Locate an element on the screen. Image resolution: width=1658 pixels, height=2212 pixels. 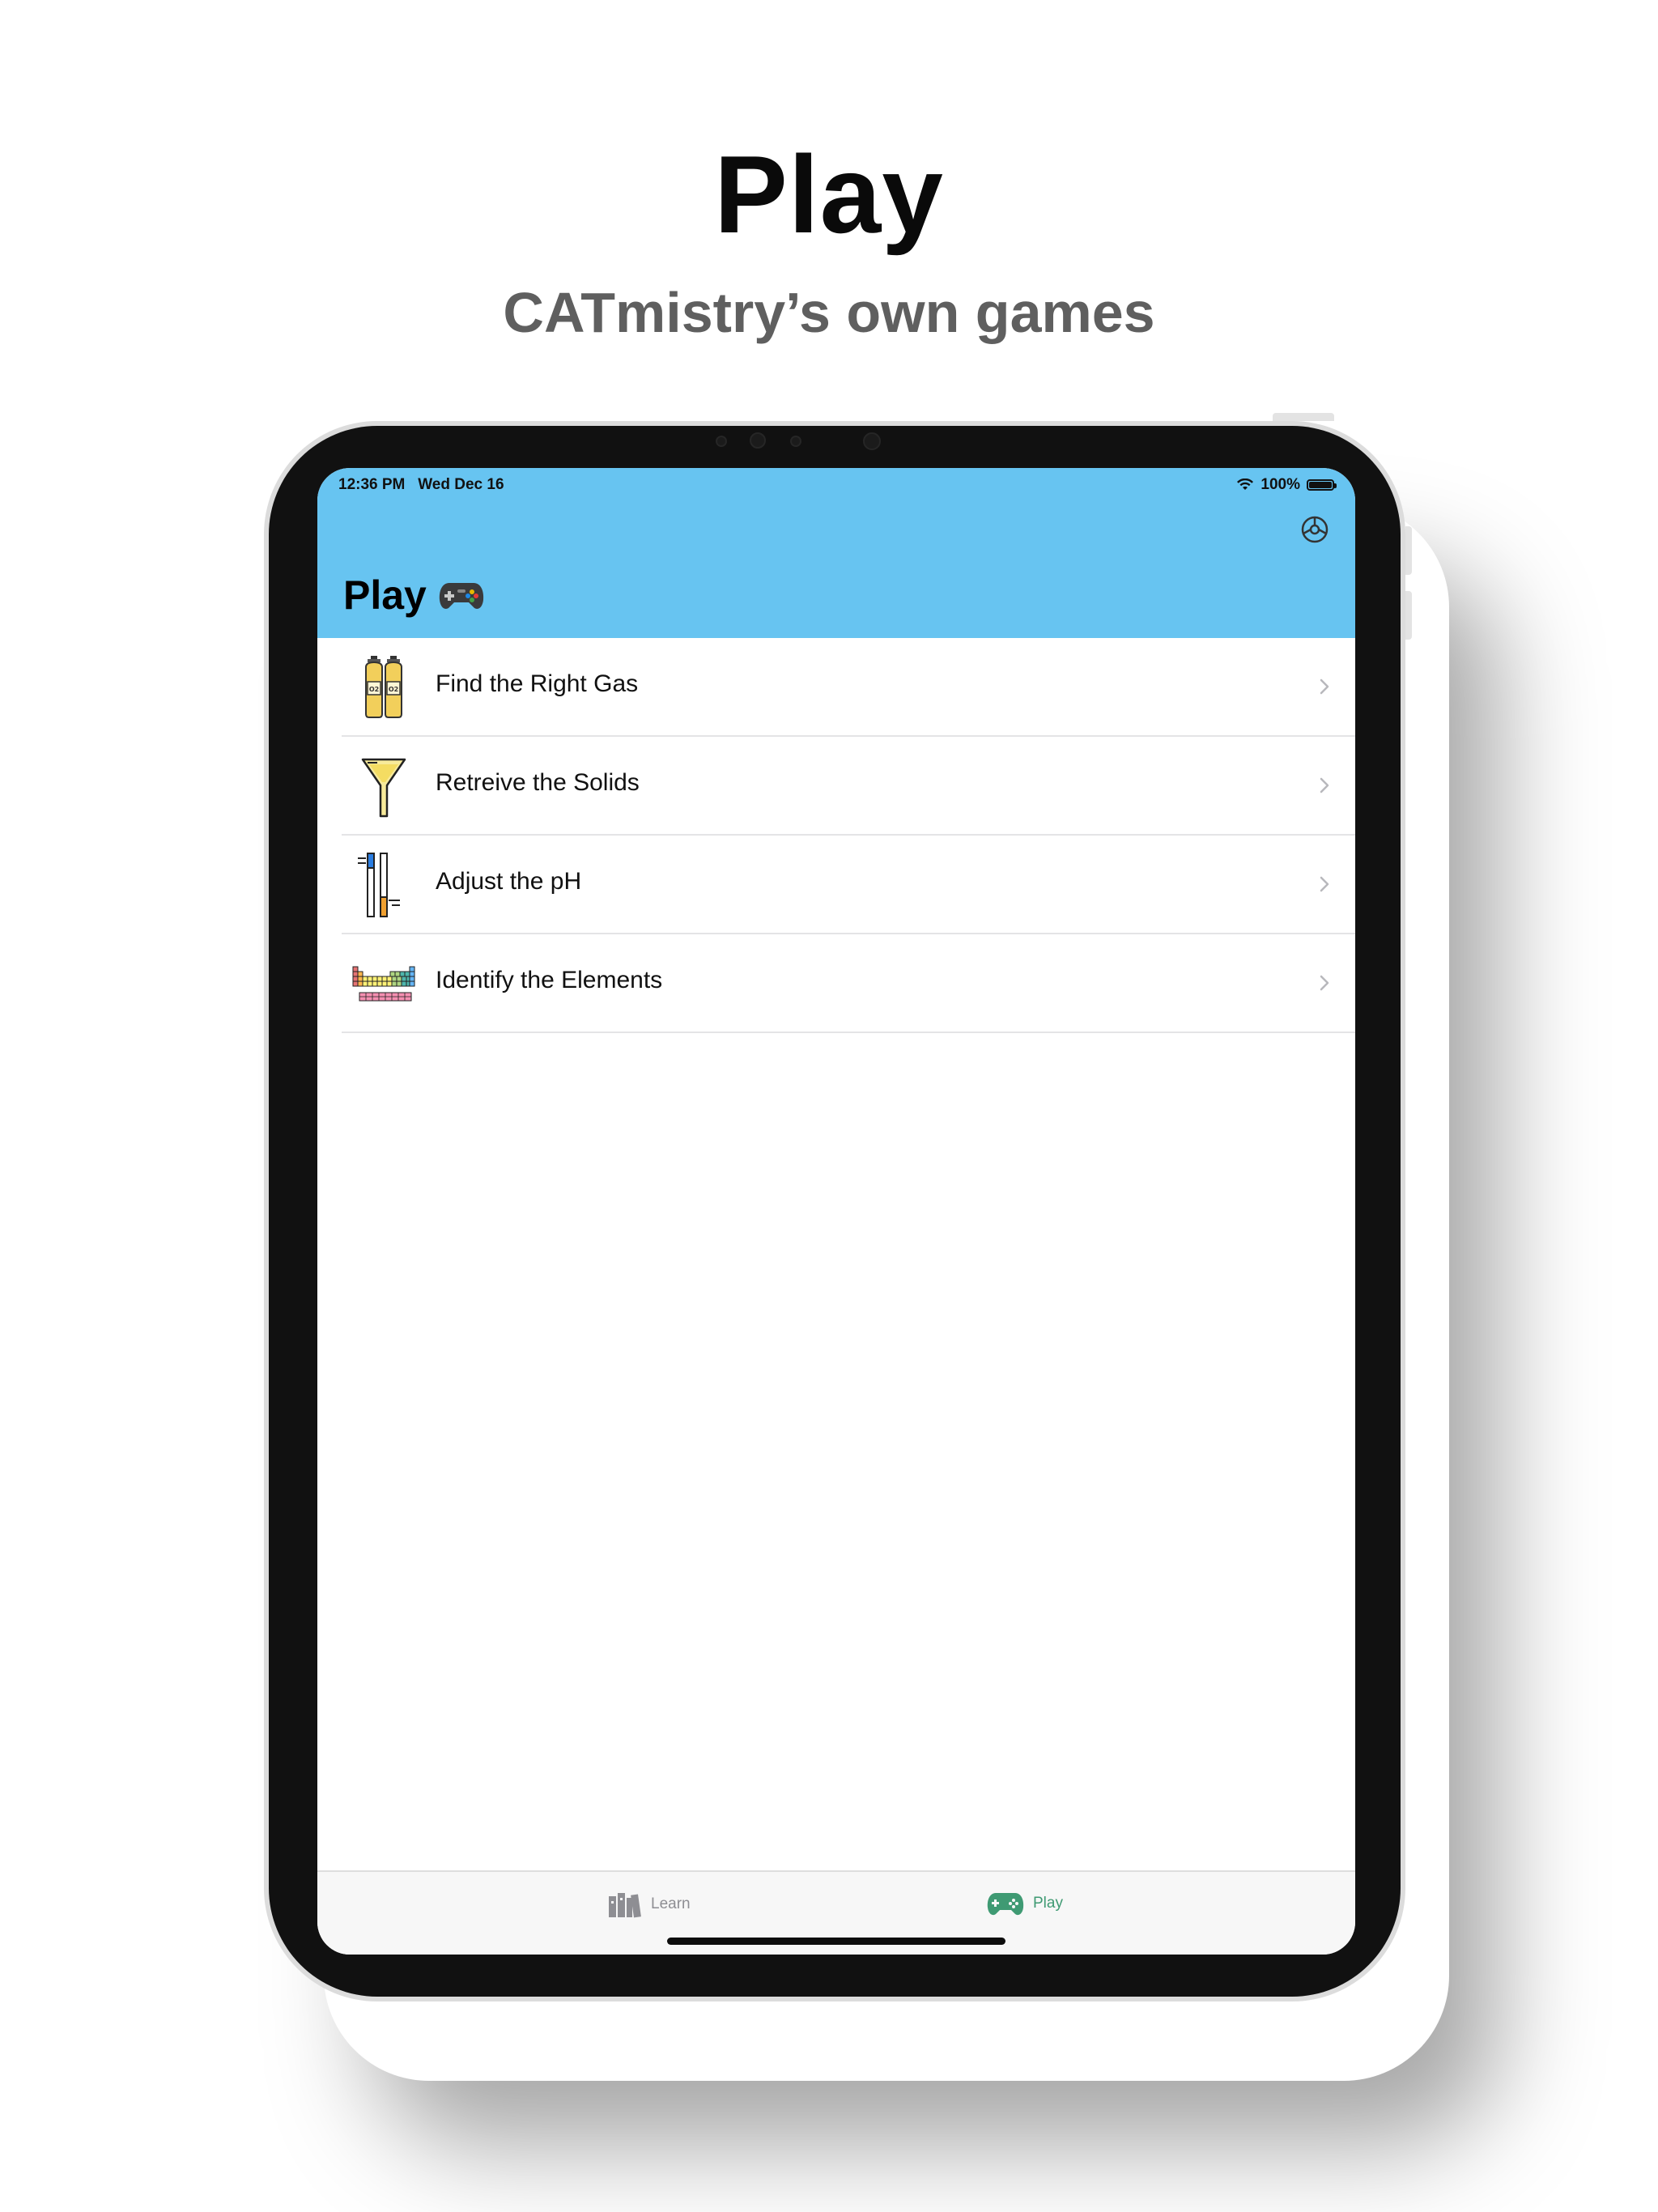
nav-header: 12:36 PM Wed Dec 16 100% Play is located at coordinates (836, 553).